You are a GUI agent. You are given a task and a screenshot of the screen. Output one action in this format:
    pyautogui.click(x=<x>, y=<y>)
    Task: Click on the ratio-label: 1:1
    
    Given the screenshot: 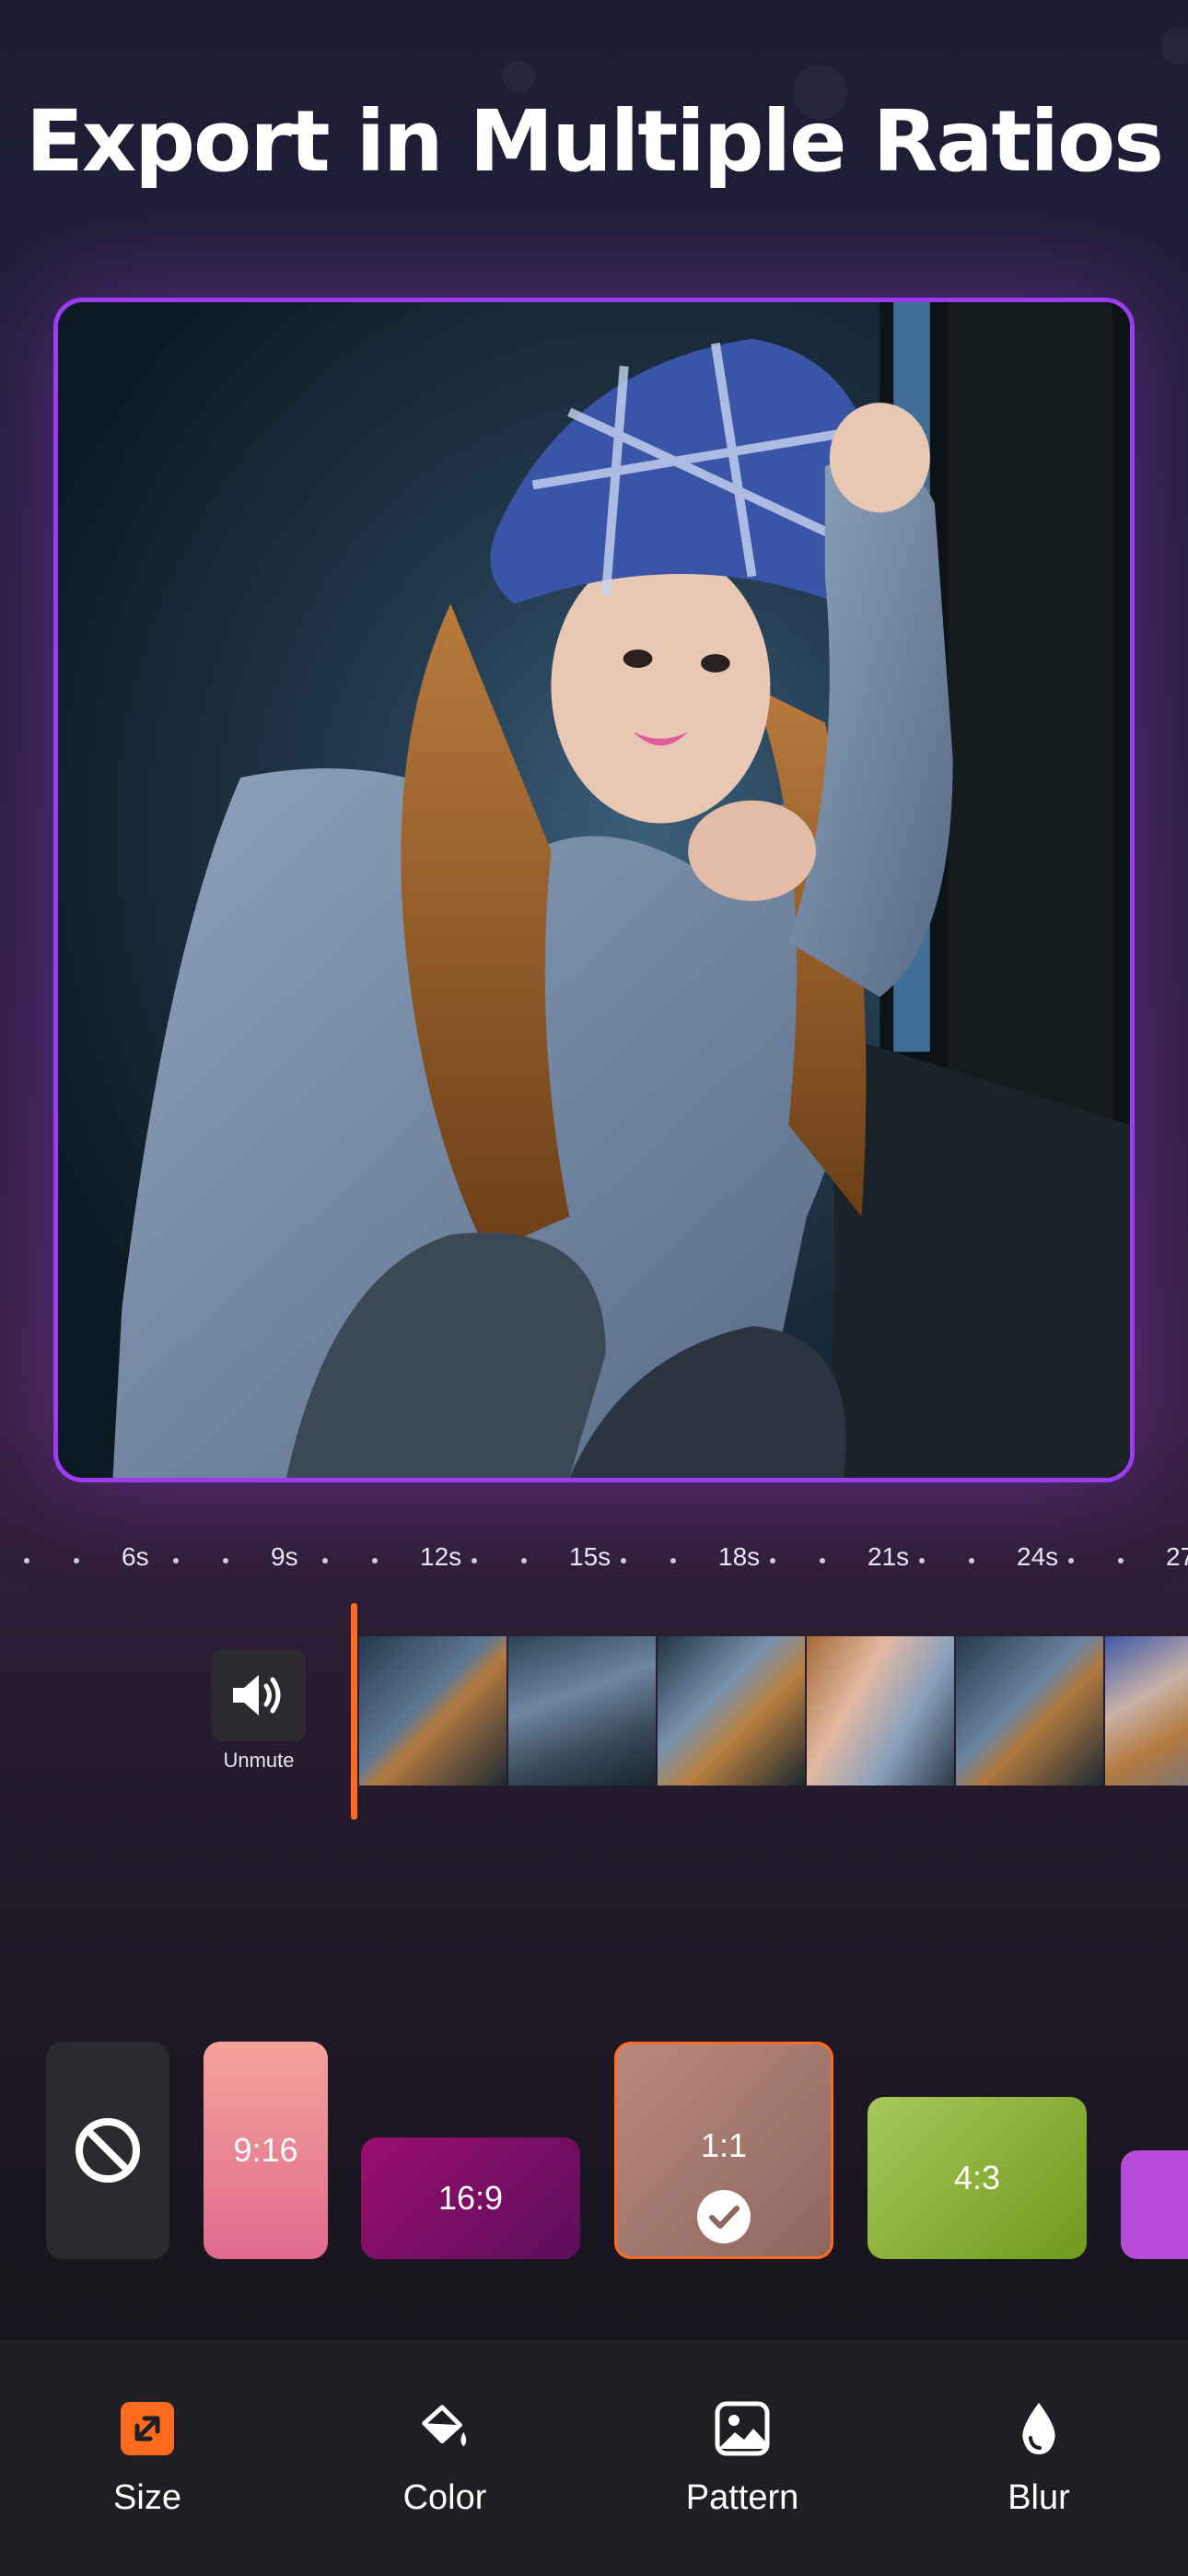 What is the action you would take?
    pyautogui.click(x=724, y=2145)
    